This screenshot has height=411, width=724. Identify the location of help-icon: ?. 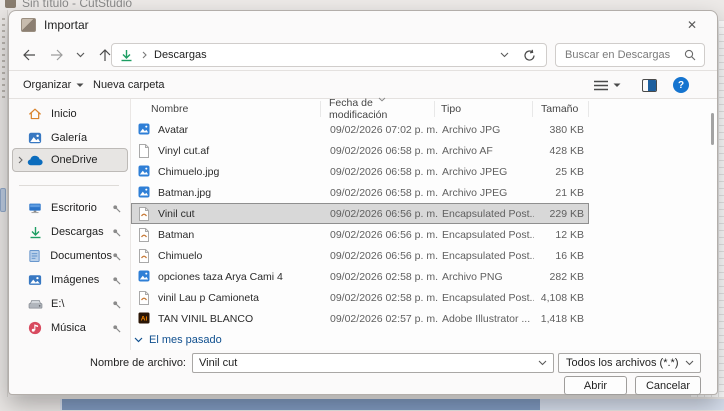
(681, 85).